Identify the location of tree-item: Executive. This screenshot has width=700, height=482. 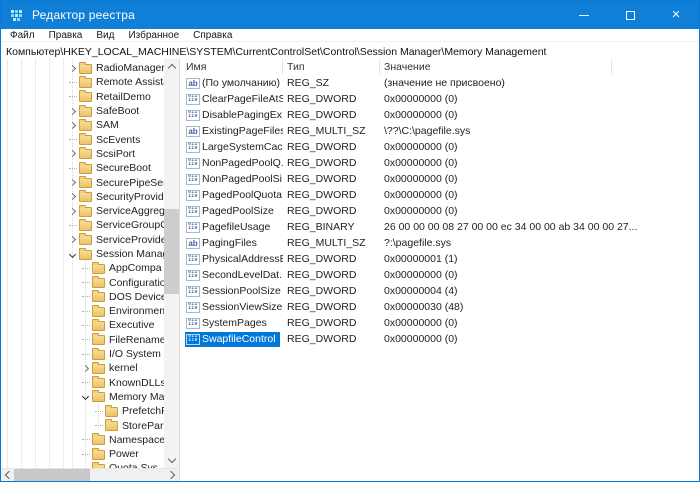
(82, 325).